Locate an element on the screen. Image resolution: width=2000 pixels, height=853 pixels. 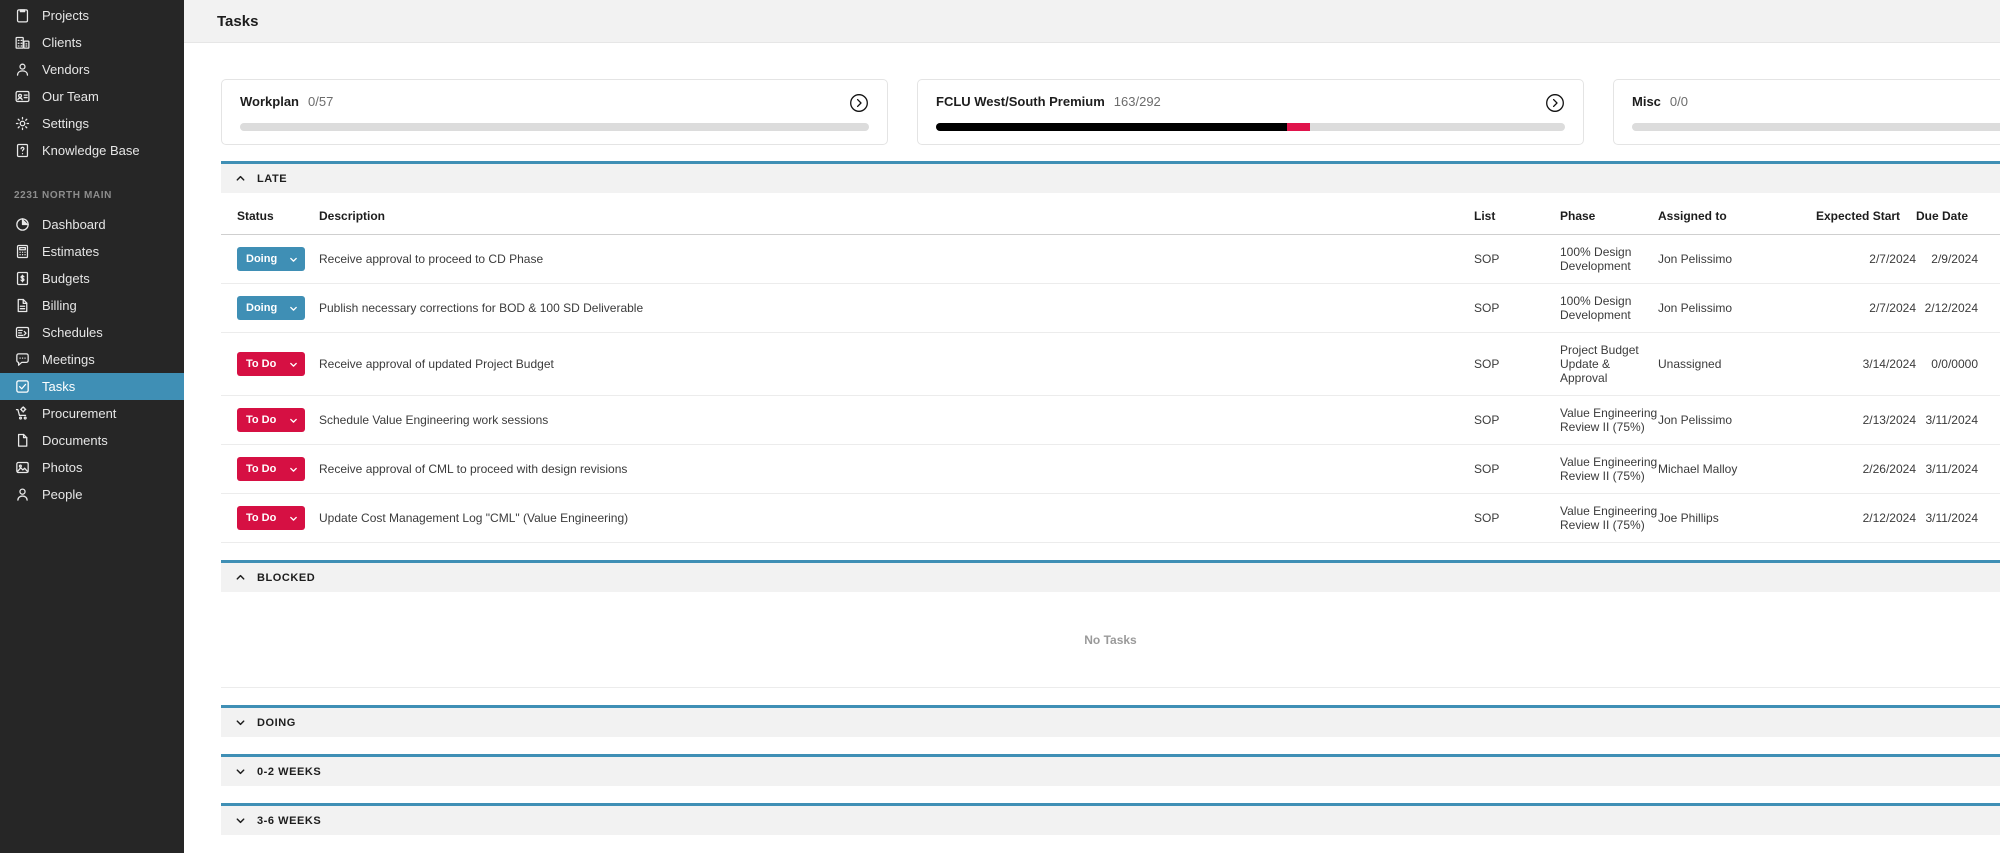
column-header: Phase is located at coordinates (1609, 214).